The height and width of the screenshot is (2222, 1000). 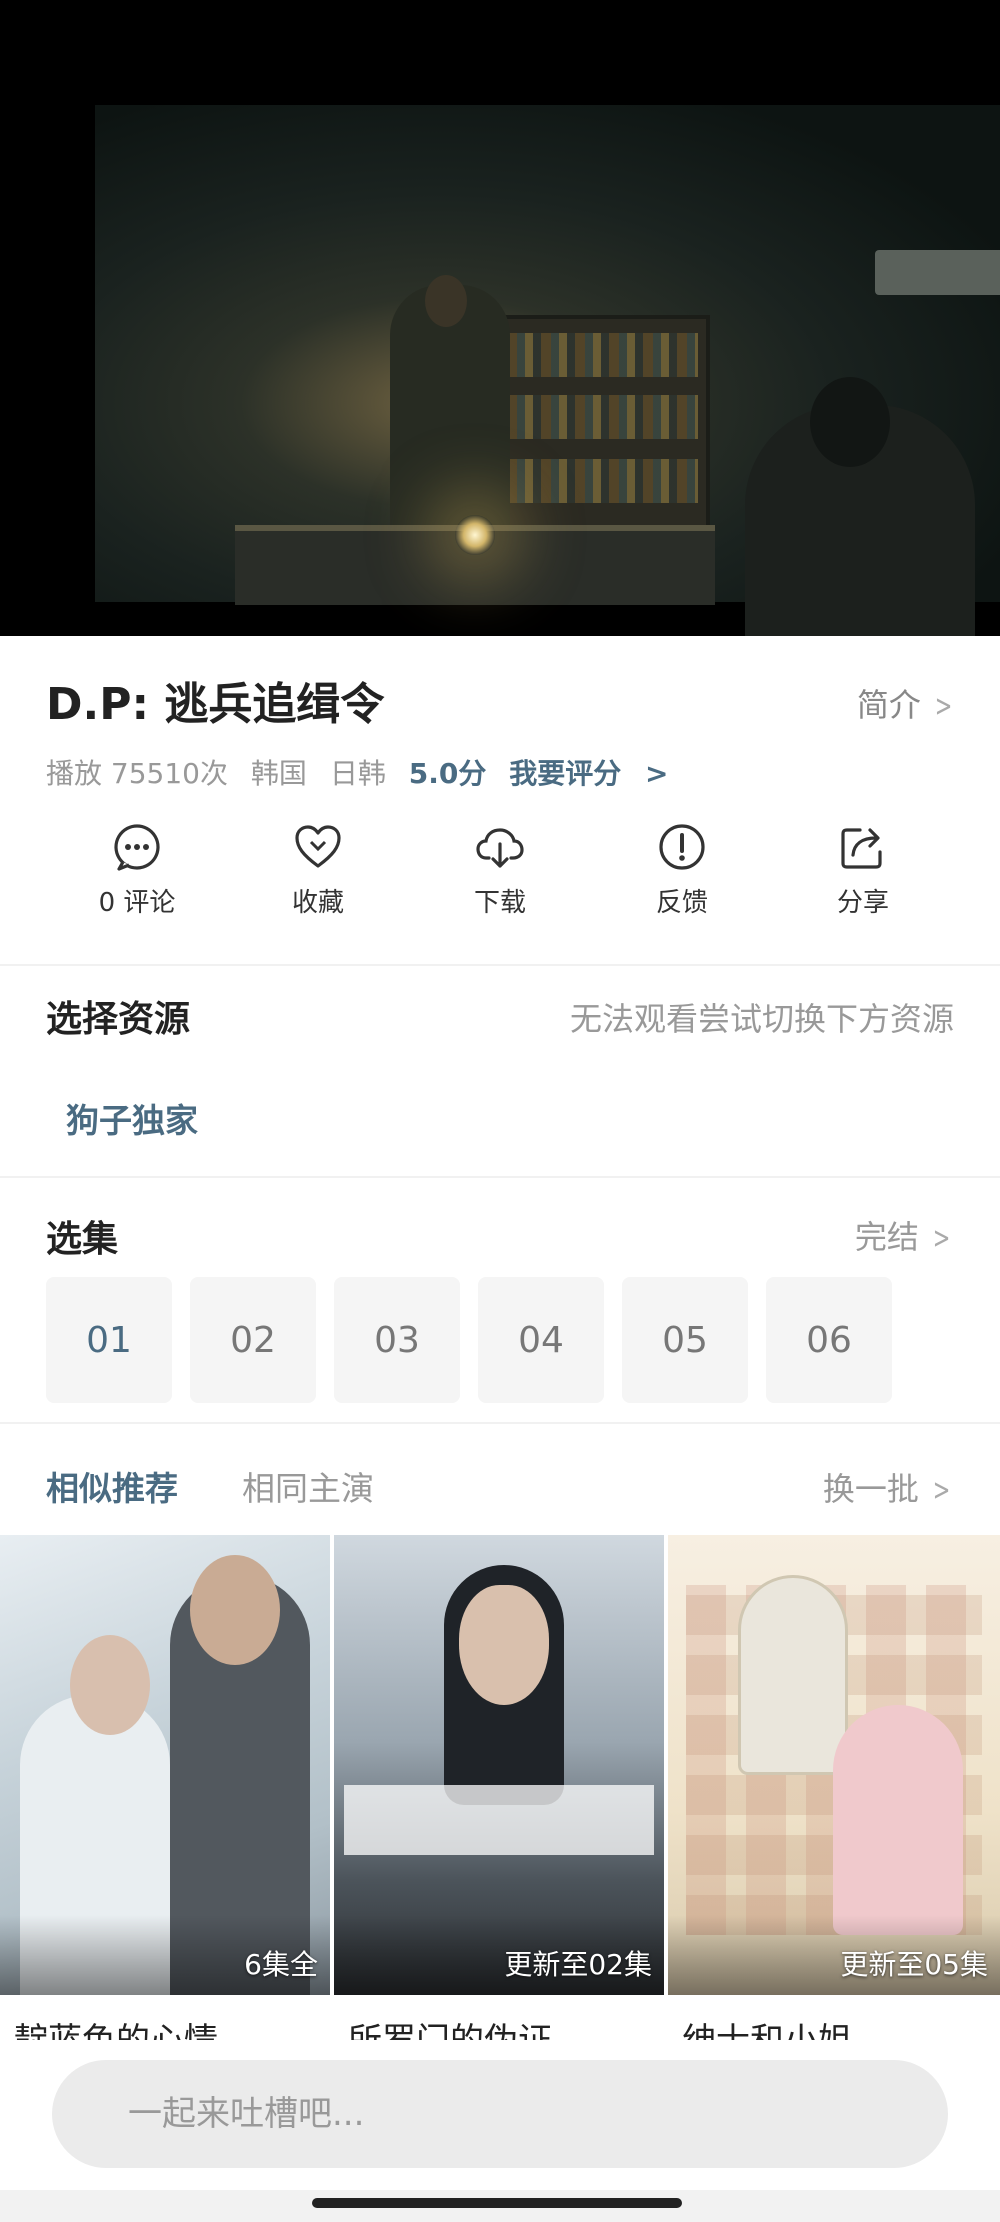 I want to click on recommend-poster: 更新至02集, so click(x=499, y=1765).